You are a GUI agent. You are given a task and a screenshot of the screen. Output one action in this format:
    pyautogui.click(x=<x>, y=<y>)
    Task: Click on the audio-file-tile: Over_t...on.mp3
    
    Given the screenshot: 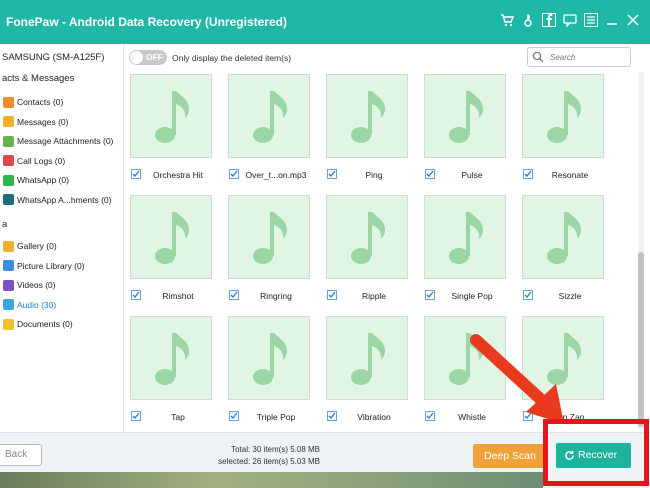 What is the action you would take?
    pyautogui.click(x=267, y=132)
    